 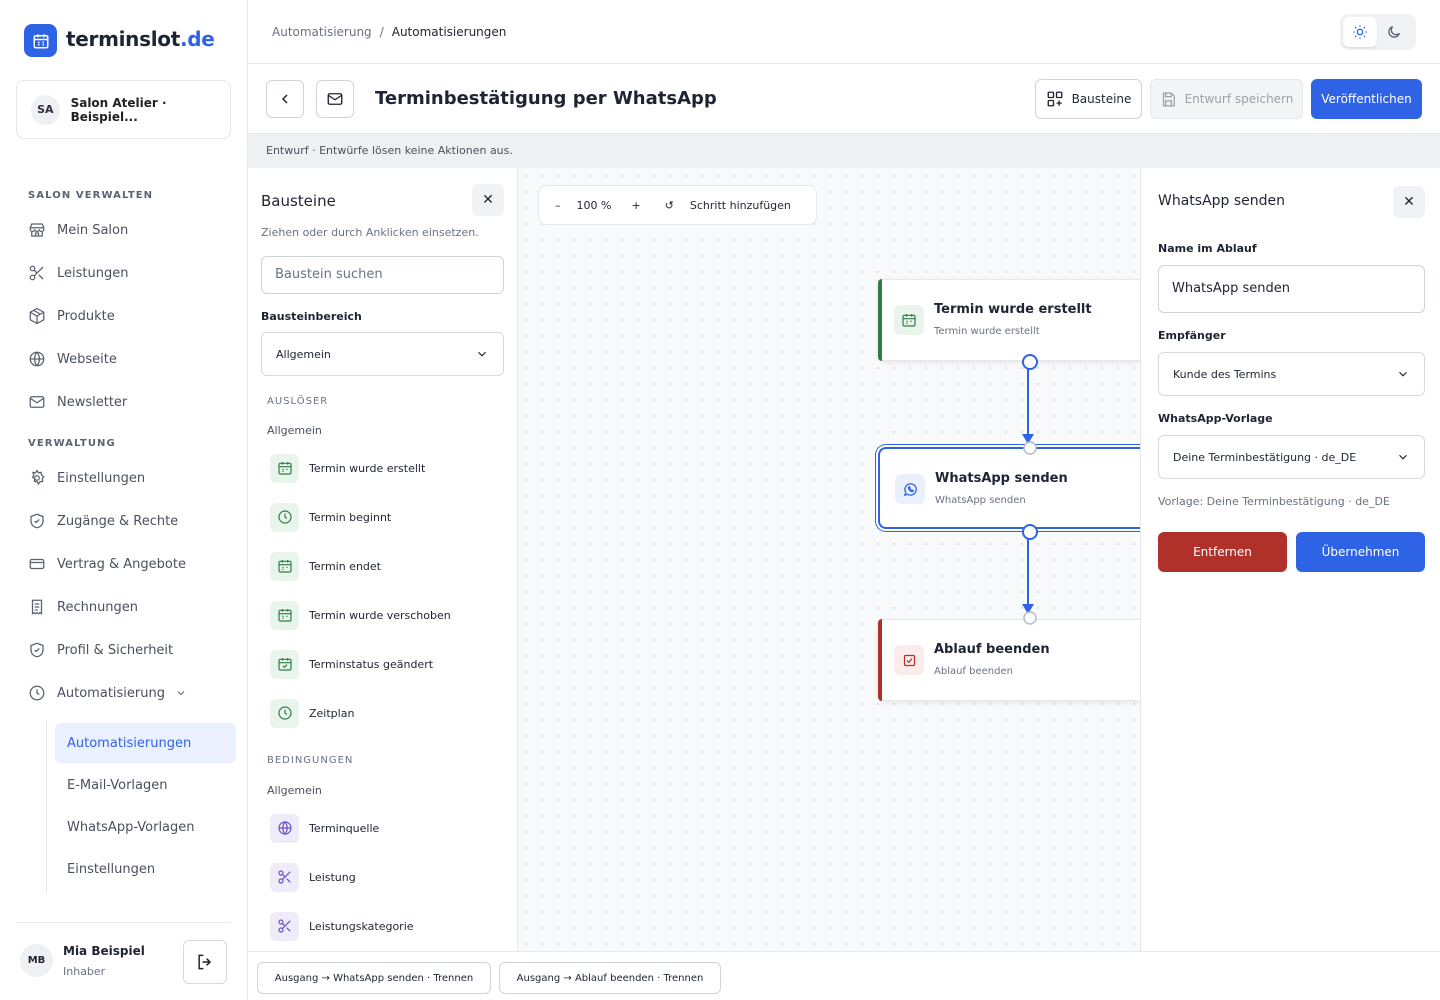 What do you see at coordinates (37, 564) in the screenshot?
I see `credit-card-icon` at bounding box center [37, 564].